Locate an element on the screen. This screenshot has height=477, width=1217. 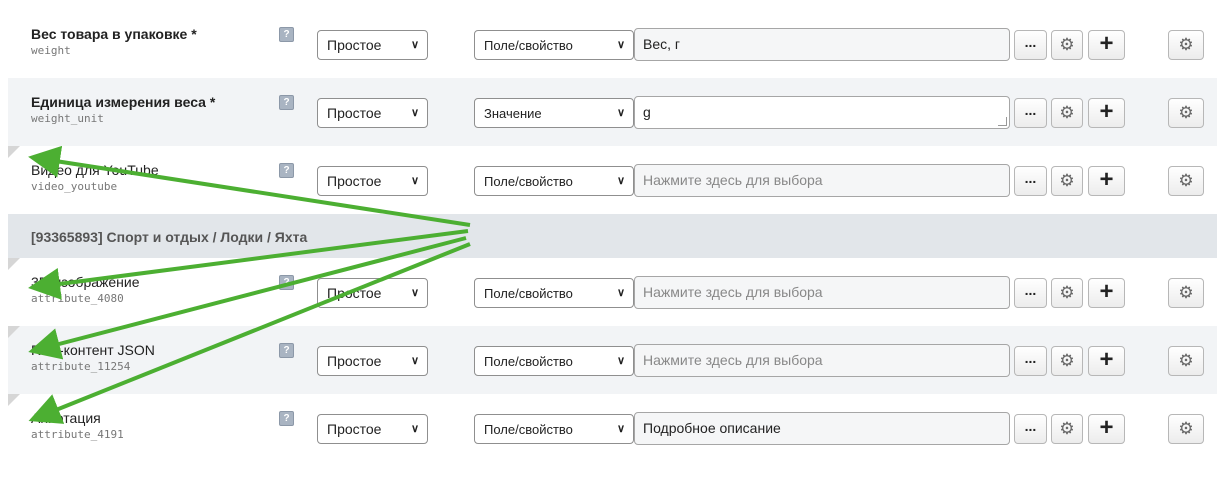
attribute-code: attribute_4080 is located at coordinates (77, 298).